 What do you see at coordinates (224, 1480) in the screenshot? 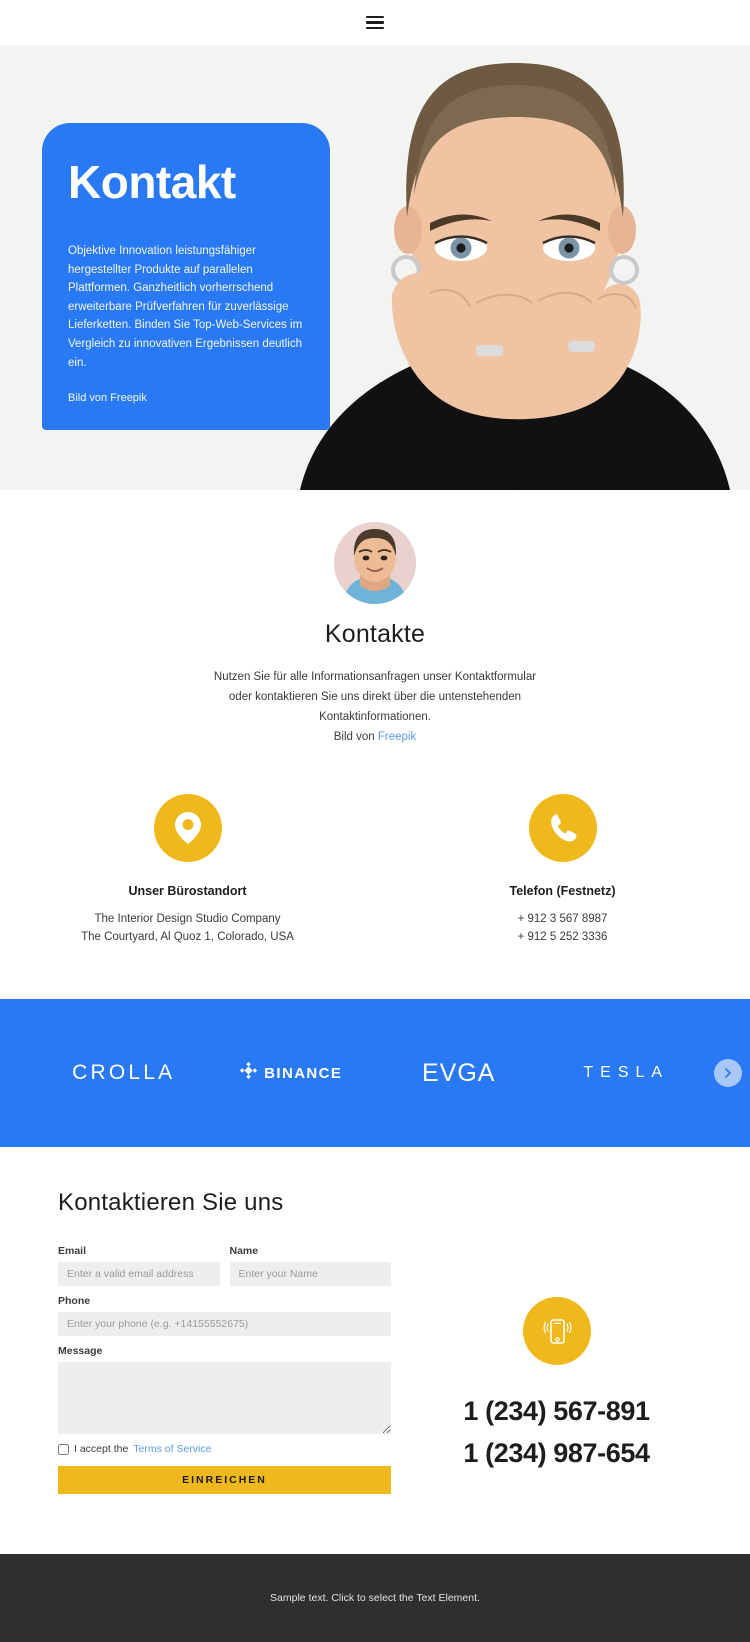
I see `submit-button: EINREICHEN` at bounding box center [224, 1480].